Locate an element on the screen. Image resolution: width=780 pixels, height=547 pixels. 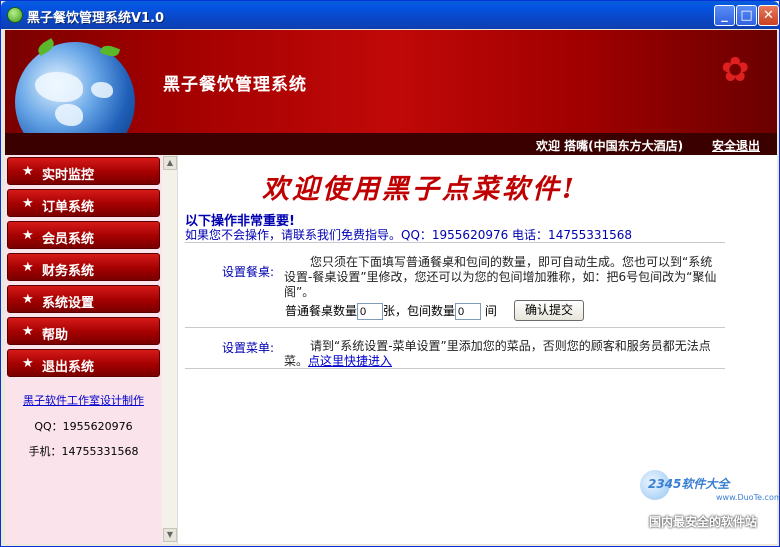
sidebar-item-help: ★ 帮助 is located at coordinates (83, 331).